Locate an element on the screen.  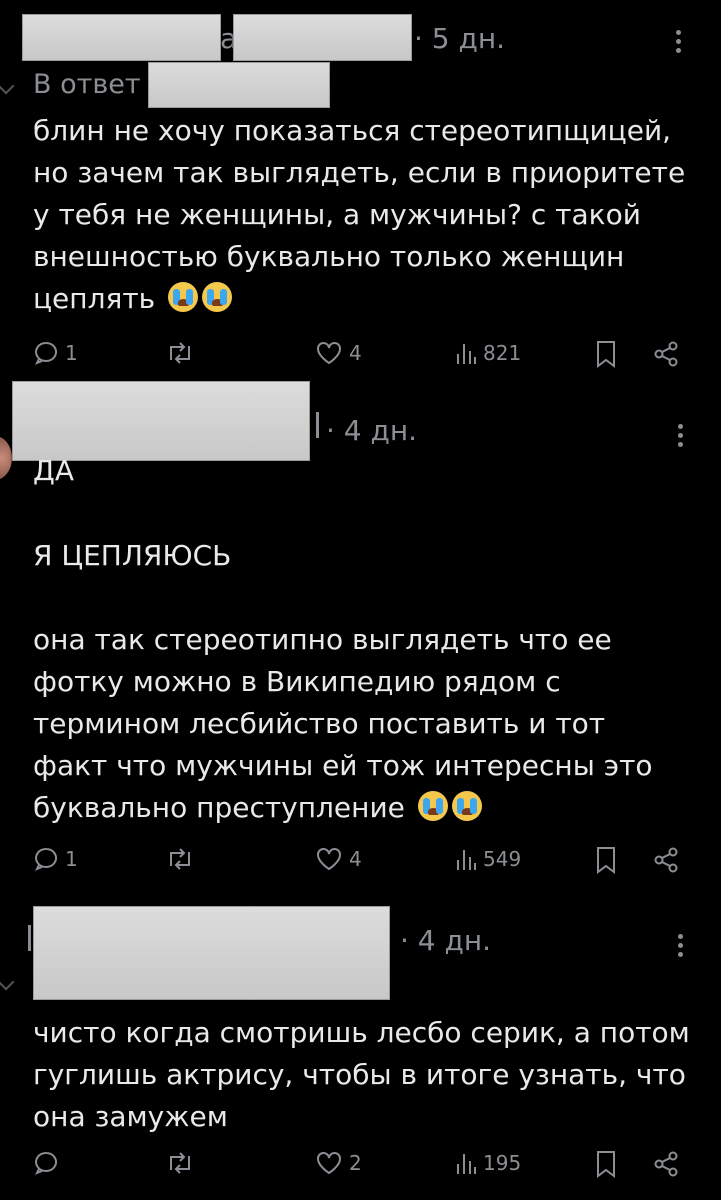
post-text-line: фотку можно в Википедию рядом с is located at coordinates (297, 681).